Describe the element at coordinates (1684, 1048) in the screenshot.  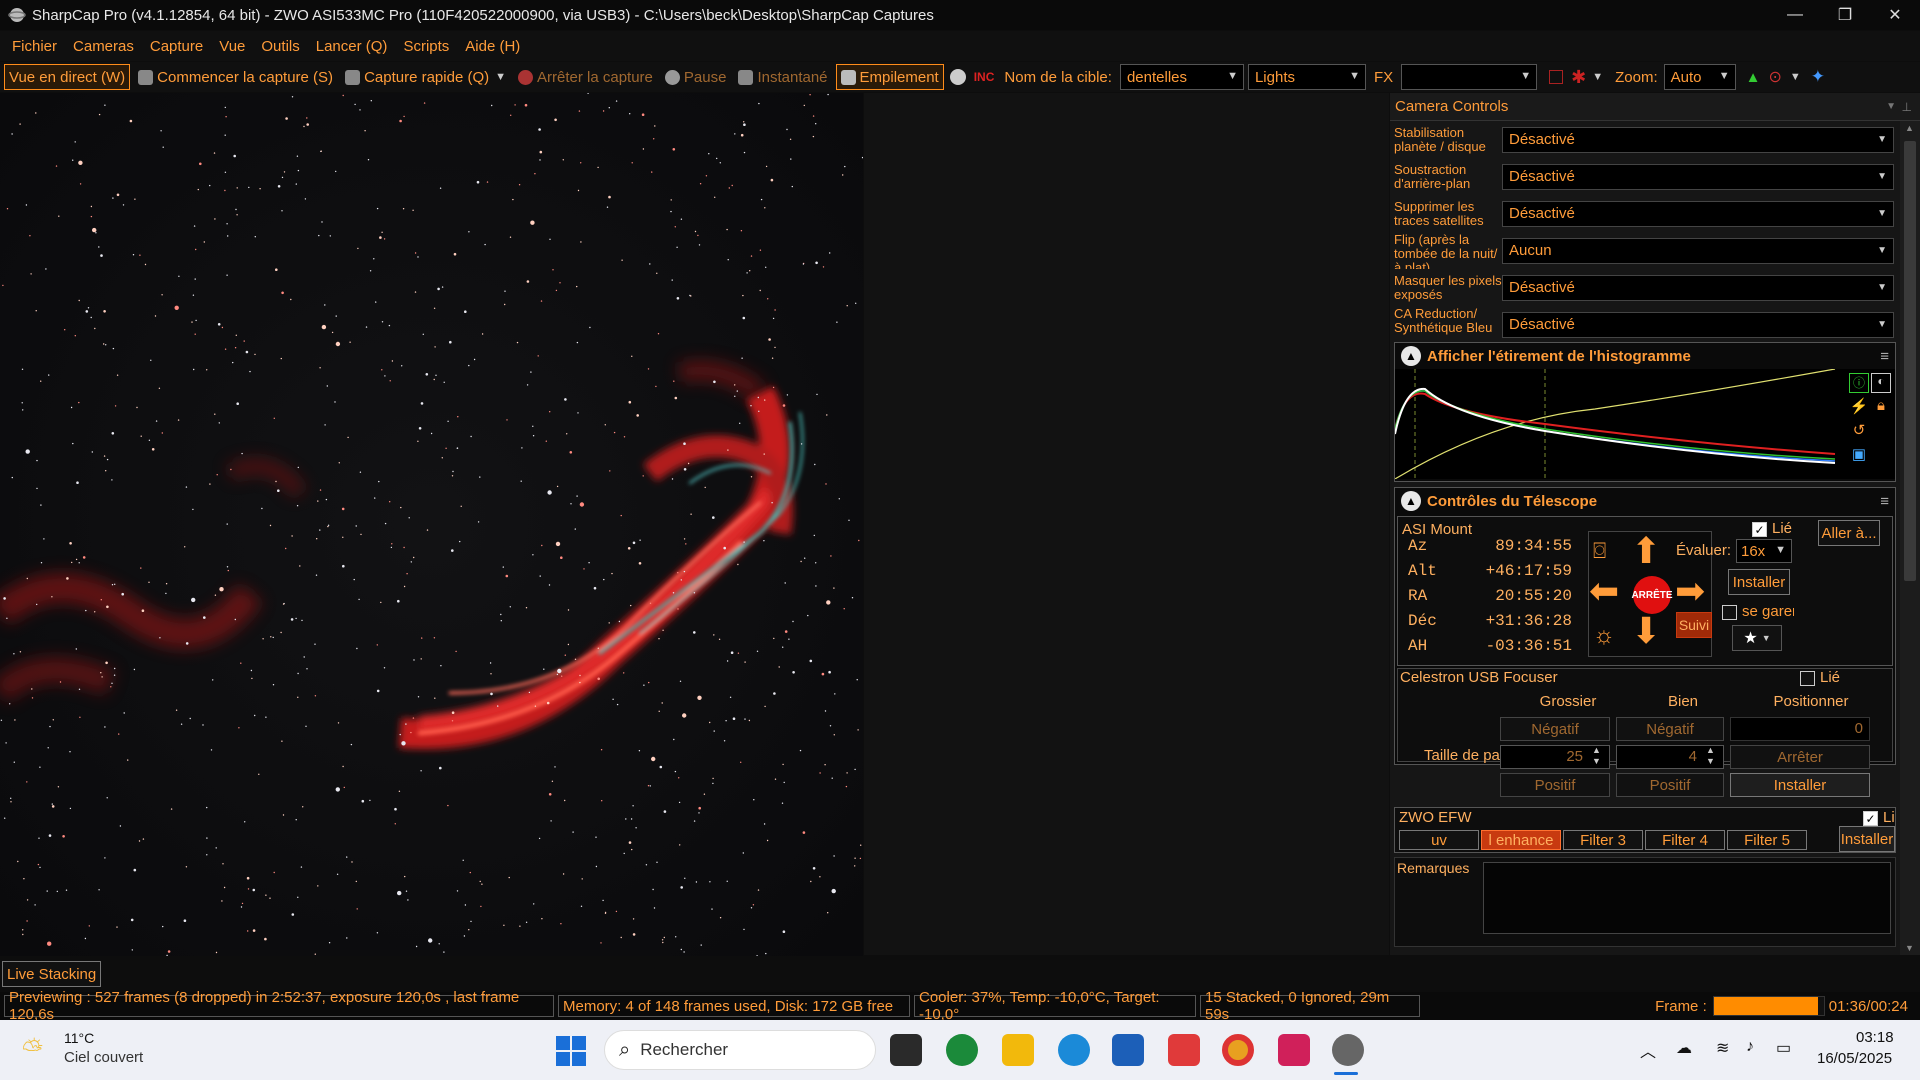
I see `cloud-sync-icon: ☁︎` at that location.